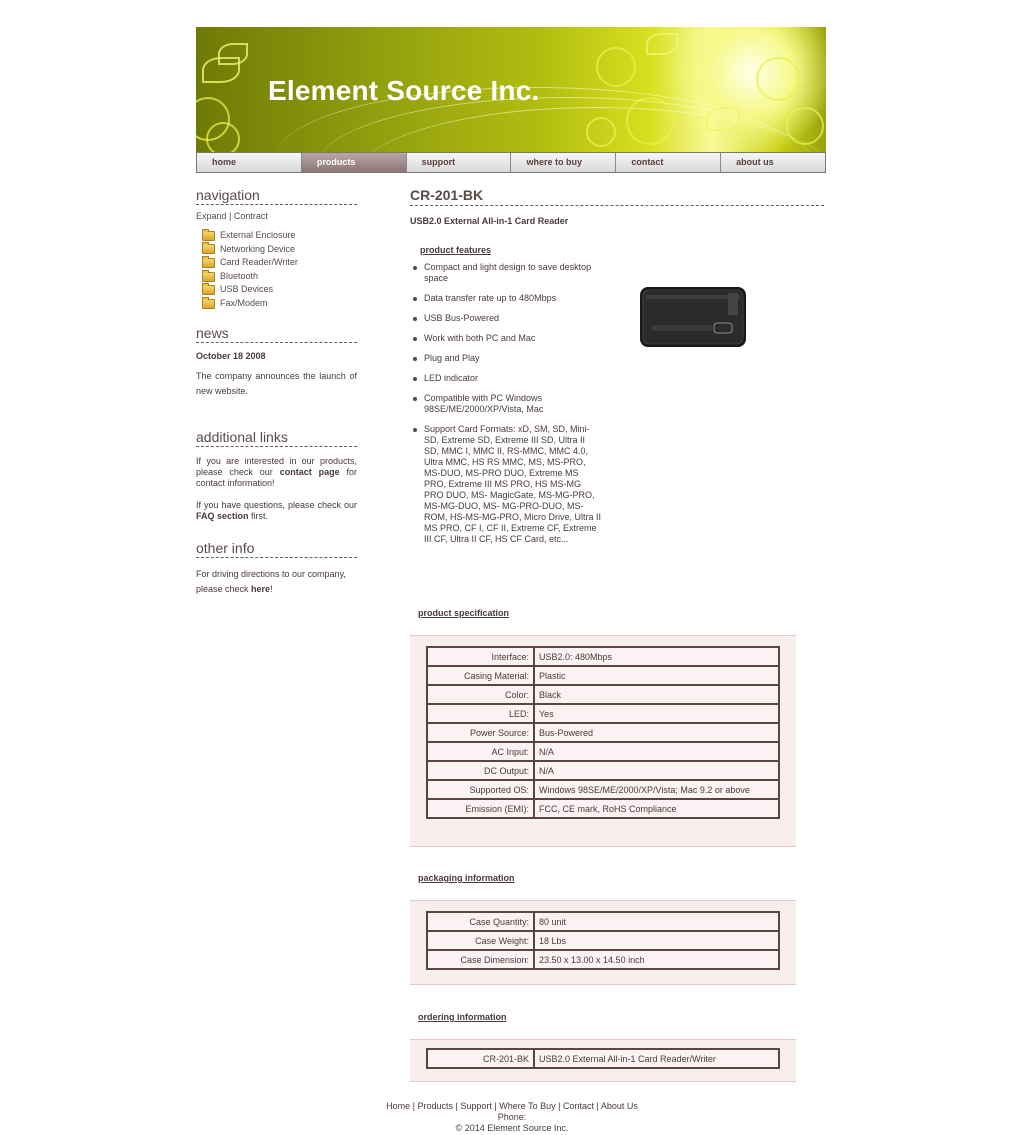 This screenshot has width=1024, height=1135. Describe the element at coordinates (279, 235) in the screenshot. I see `category-item-external-enclosure: External Enclosure` at that location.